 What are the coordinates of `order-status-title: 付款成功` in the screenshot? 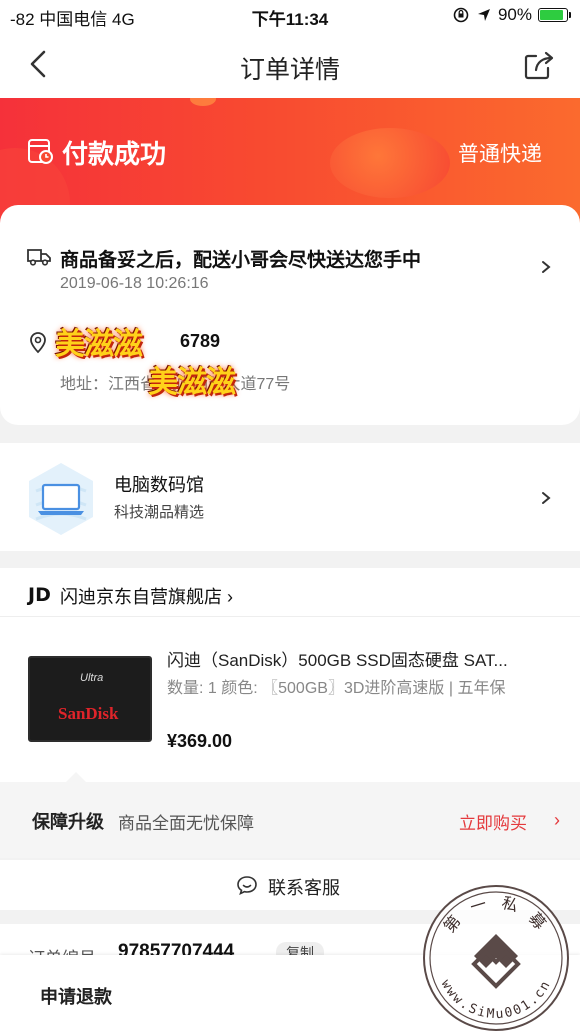 It's located at (114, 154).